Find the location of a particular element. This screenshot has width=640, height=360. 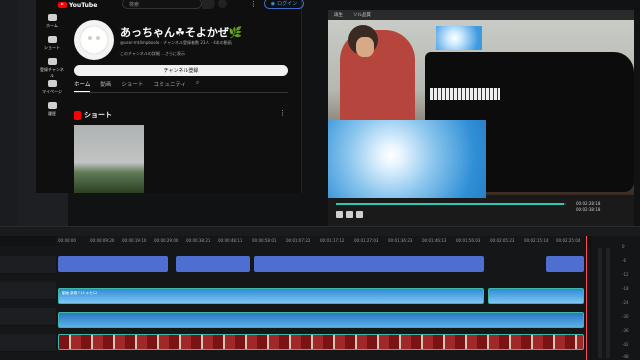

player-tab-play: 再生 is located at coordinates (338, 15).